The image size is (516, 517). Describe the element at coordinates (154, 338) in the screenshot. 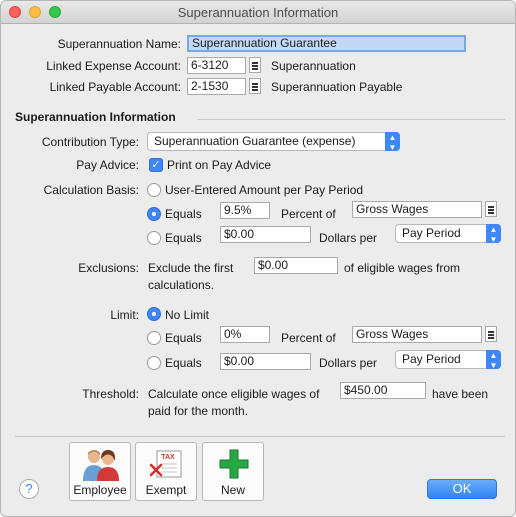

I see `limit-percent-radio` at that location.